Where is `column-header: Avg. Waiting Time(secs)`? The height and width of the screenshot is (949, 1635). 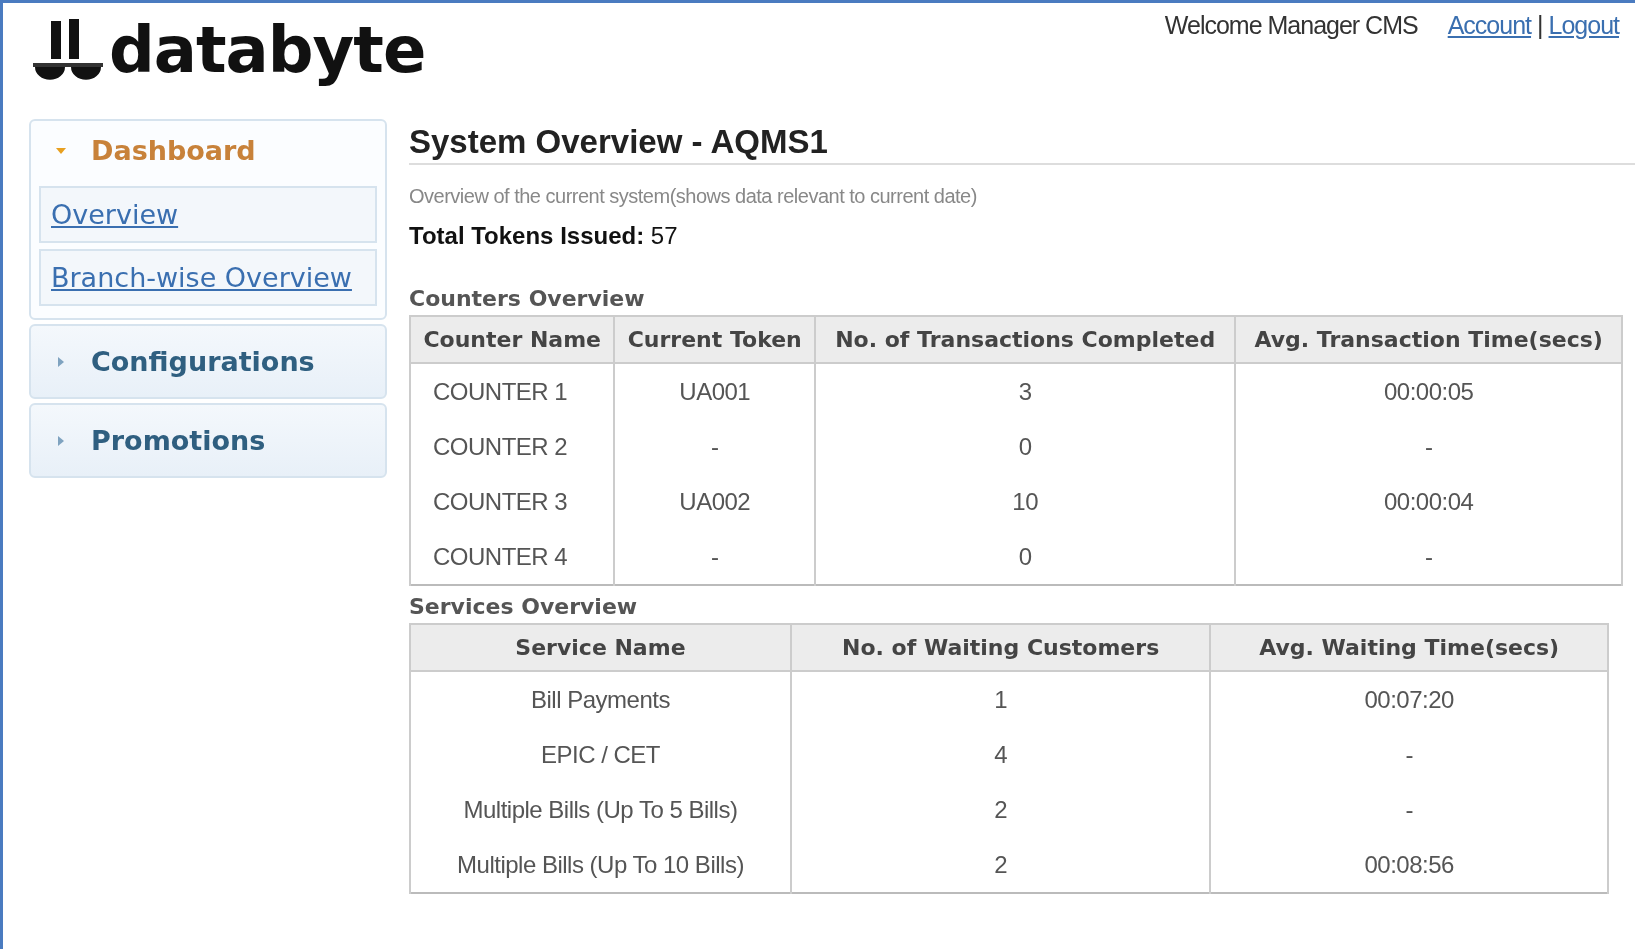 column-header: Avg. Waiting Time(secs) is located at coordinates (1409, 647).